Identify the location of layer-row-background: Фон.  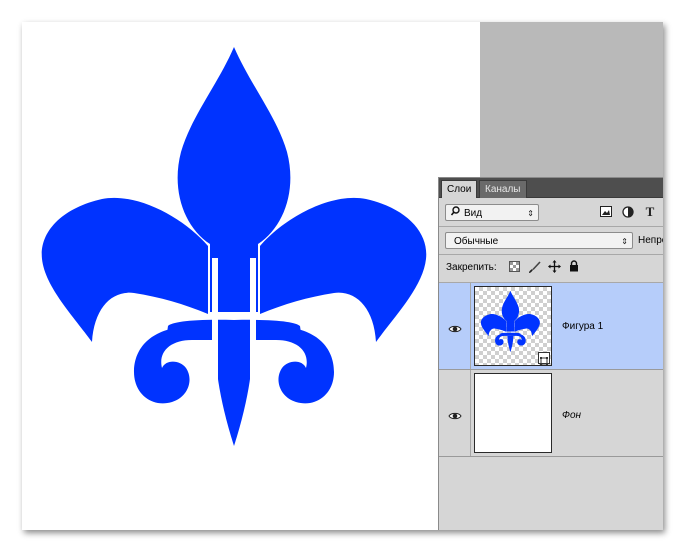
(551, 413).